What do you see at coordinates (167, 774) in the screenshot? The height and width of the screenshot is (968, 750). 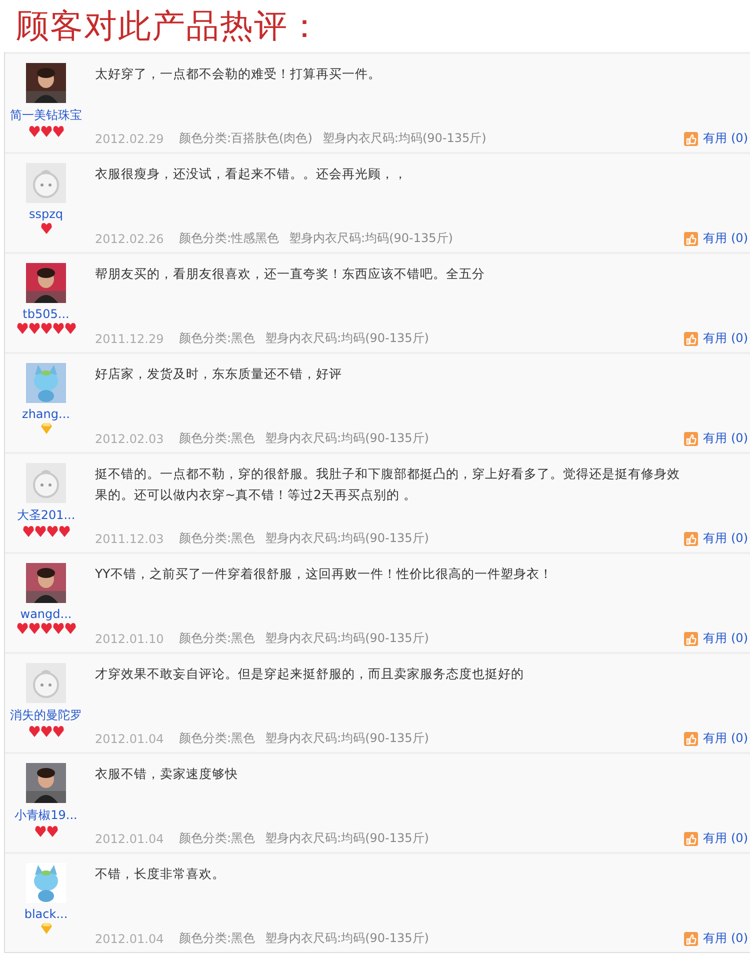 I see `review-text: 衣服不错，卖家速度够快` at bounding box center [167, 774].